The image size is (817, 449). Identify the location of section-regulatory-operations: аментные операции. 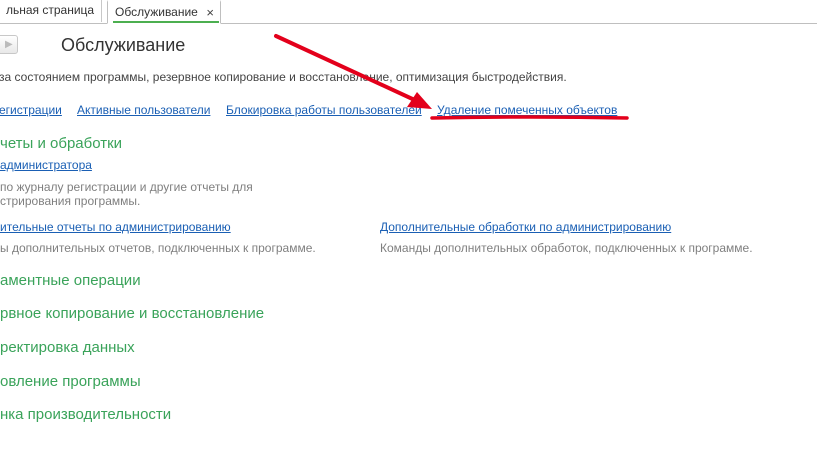
(70, 280).